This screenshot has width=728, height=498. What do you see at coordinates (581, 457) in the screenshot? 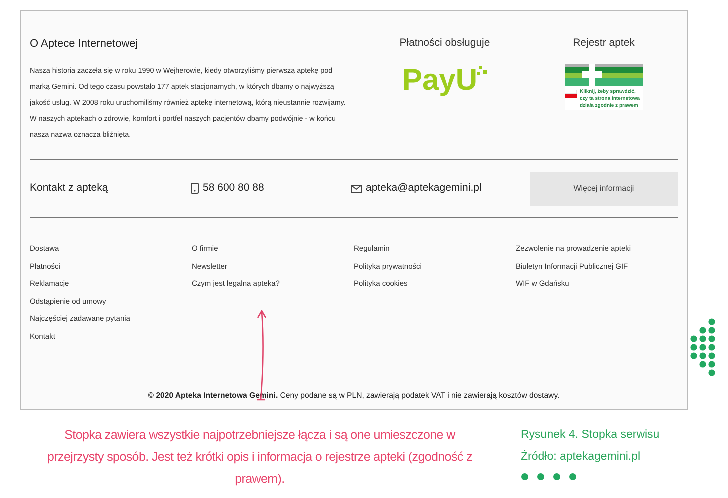
I see `figure-caption: Źródło: aptekagemini.pl` at bounding box center [581, 457].